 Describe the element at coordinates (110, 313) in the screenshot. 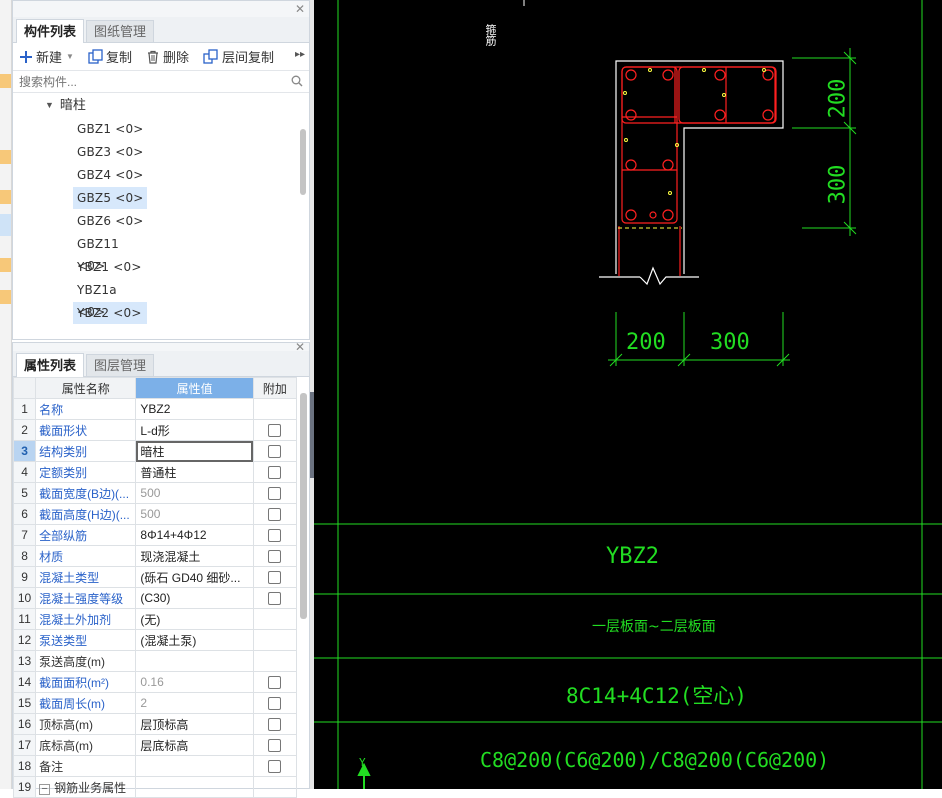

I see `tree-item-selected: YBZ2 <0>` at that location.